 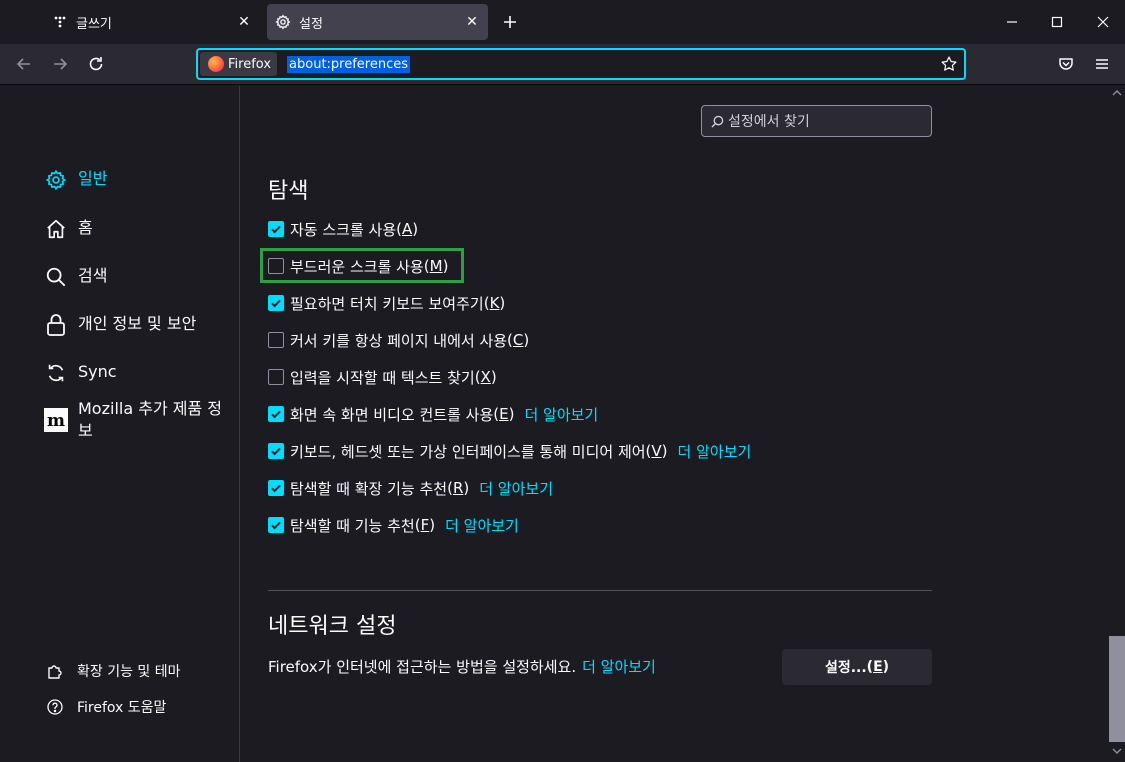 What do you see at coordinates (422, 667) in the screenshot?
I see `network-description-text: Firefox가 인터넷에 접근하는 방법을 설정하세요.` at bounding box center [422, 667].